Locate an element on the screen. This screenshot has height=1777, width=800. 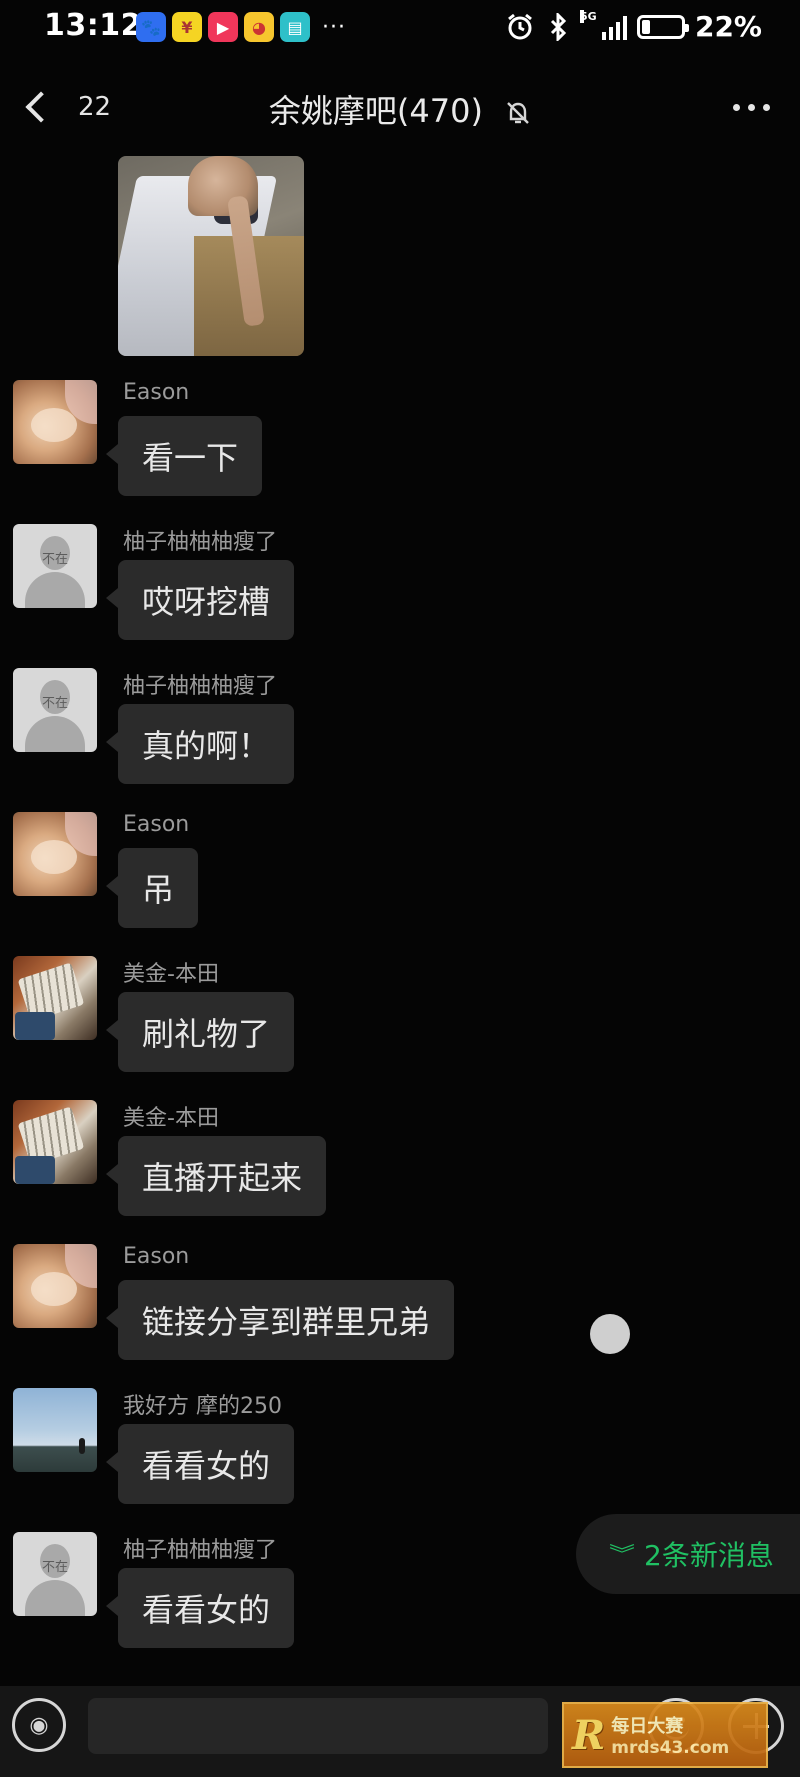
voice-input-button: ◉ is located at coordinates (39, 1725).